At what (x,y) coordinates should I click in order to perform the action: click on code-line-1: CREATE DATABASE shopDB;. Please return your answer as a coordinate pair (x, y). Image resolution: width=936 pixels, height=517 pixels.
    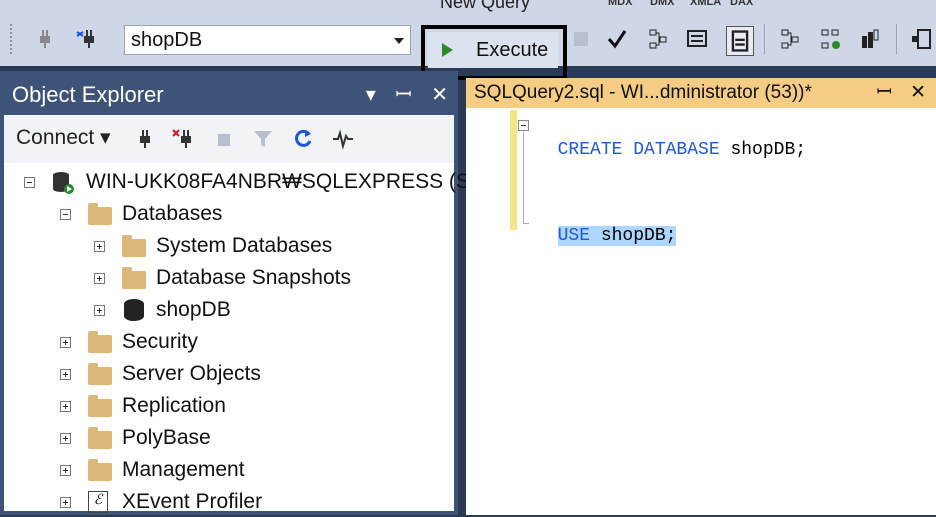
    Looking at the image, I should click on (671, 138).